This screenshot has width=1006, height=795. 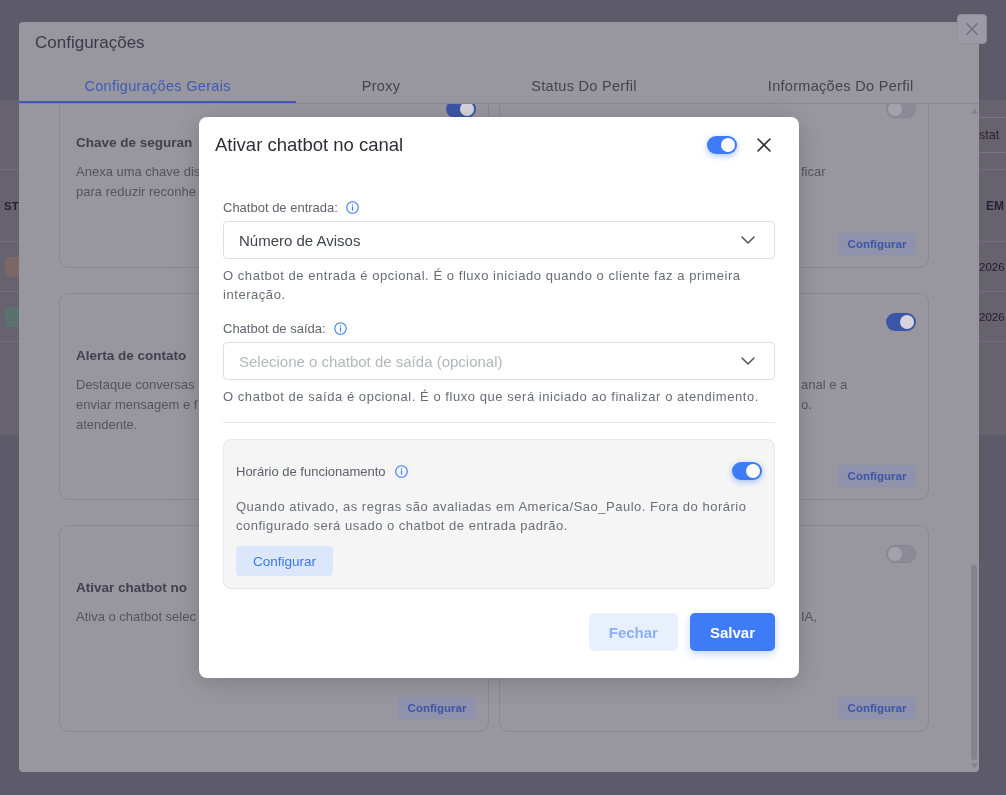 What do you see at coordinates (311, 471) in the screenshot?
I see `schedule-label: Horário de funcionamento` at bounding box center [311, 471].